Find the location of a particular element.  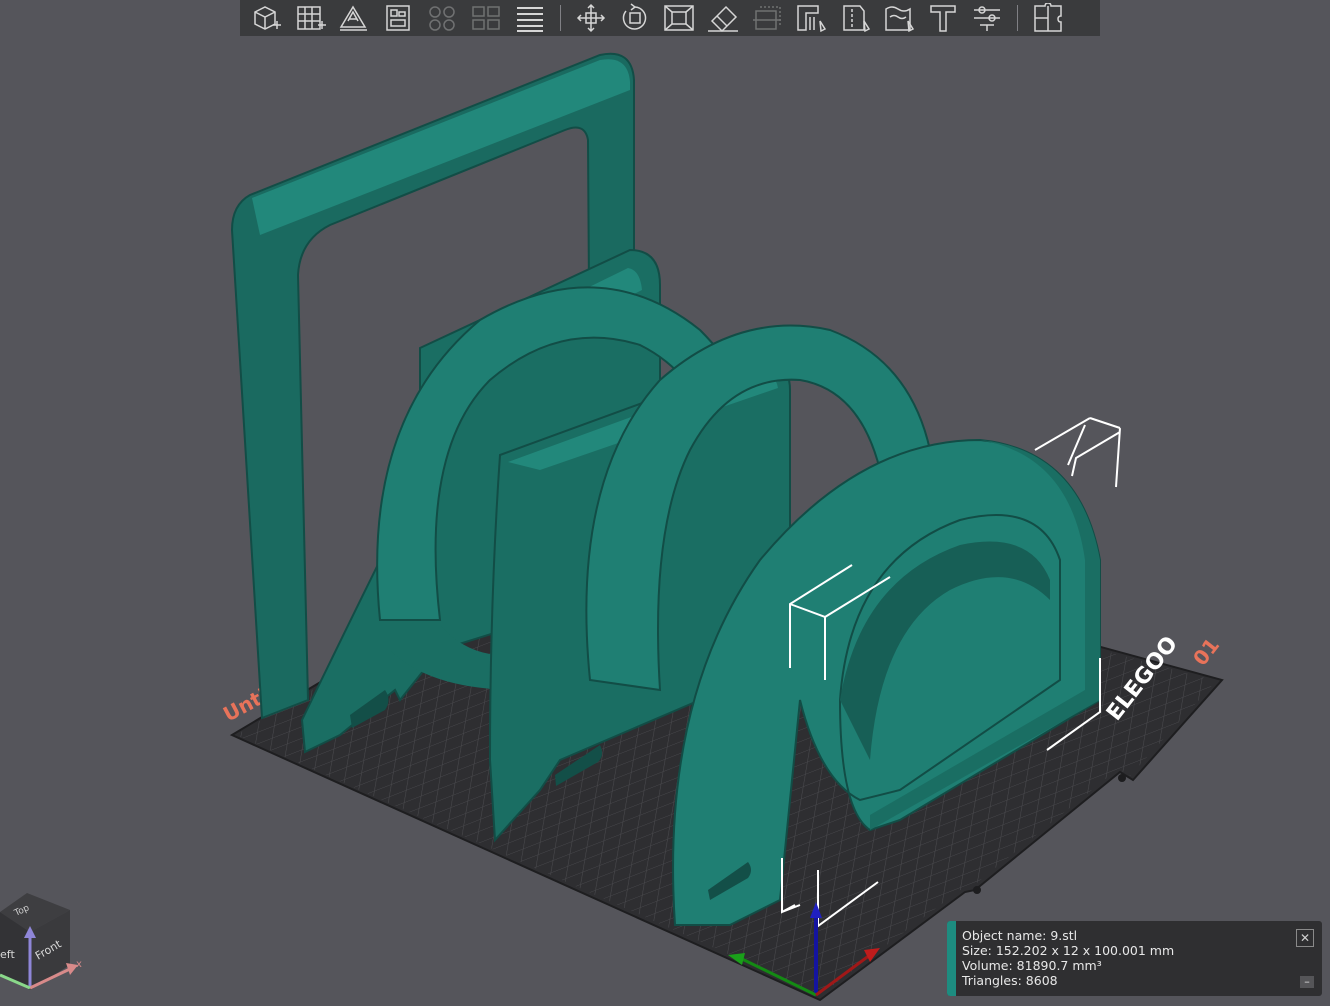

scale-tool-button is located at coordinates (679, 18).